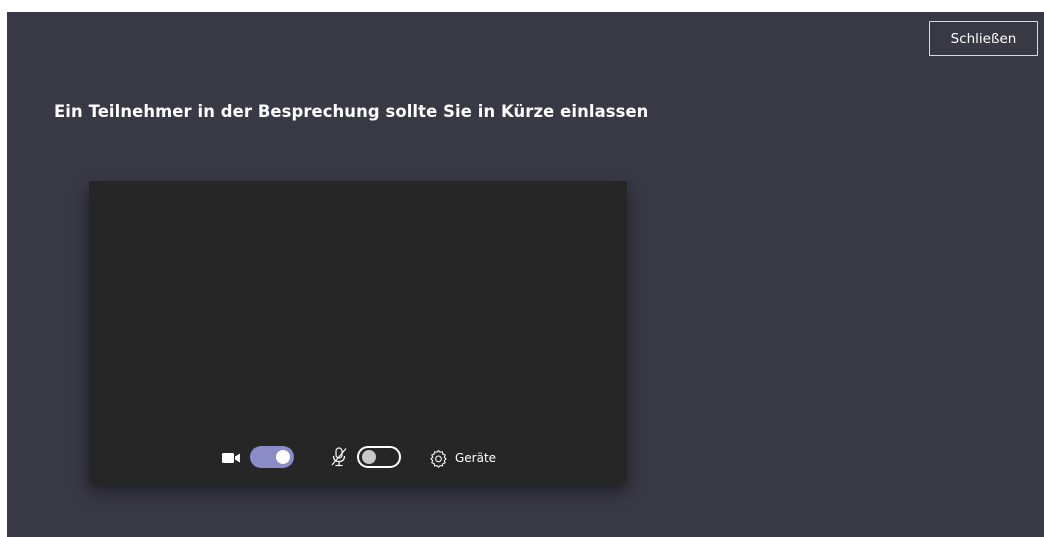 Image resolution: width=1044 pixels, height=537 pixels. What do you see at coordinates (438, 458) in the screenshot?
I see `gear-icon` at bounding box center [438, 458].